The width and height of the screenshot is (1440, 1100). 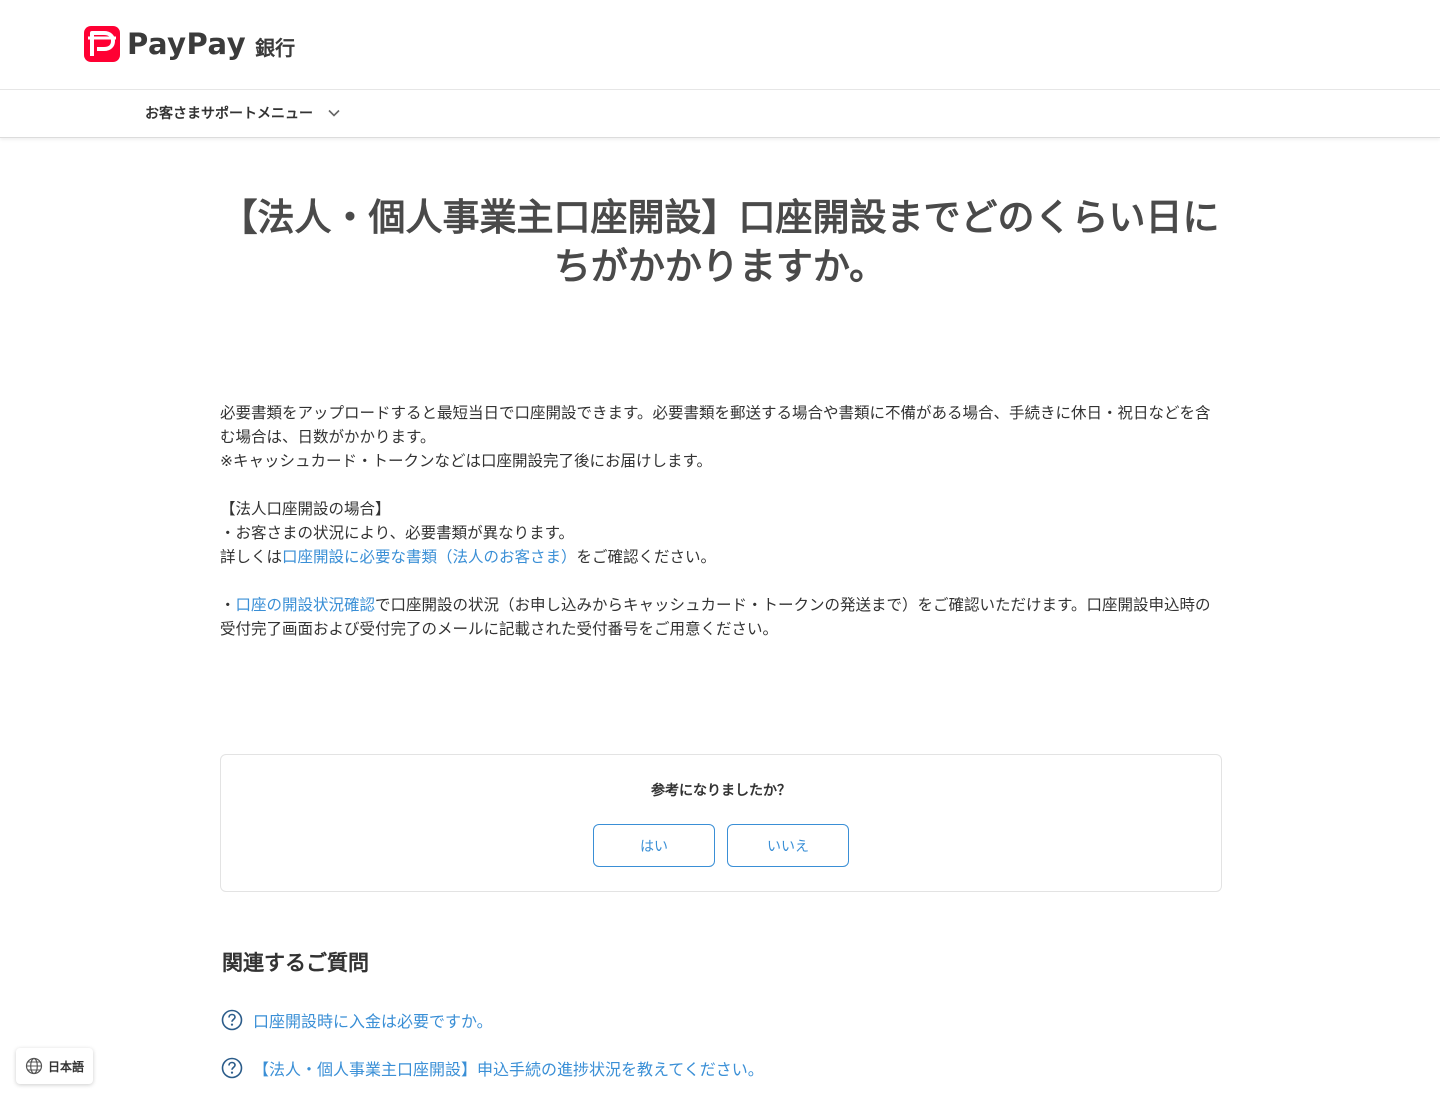 I want to click on page-title: 【法人・個人事業主口座開設】口座開設までどのくらい日に ちがかかりますか。, so click(x=720, y=242).